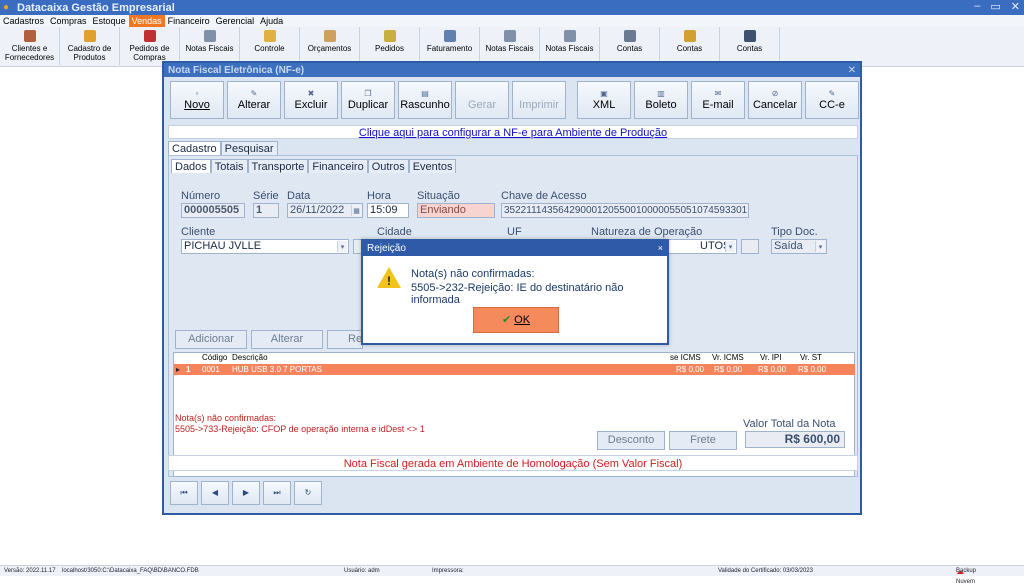 The width and height of the screenshot is (1024, 588). Describe the element at coordinates (246, 493) in the screenshot. I see `next-record-button: ▶` at that location.